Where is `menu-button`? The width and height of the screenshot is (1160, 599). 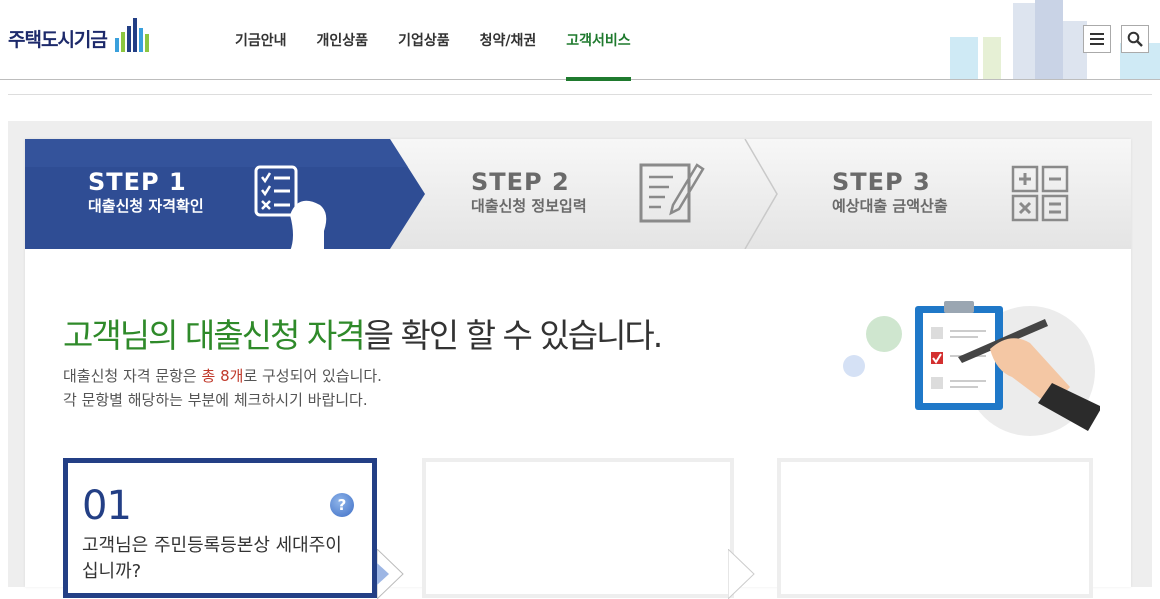
menu-button is located at coordinates (1097, 39).